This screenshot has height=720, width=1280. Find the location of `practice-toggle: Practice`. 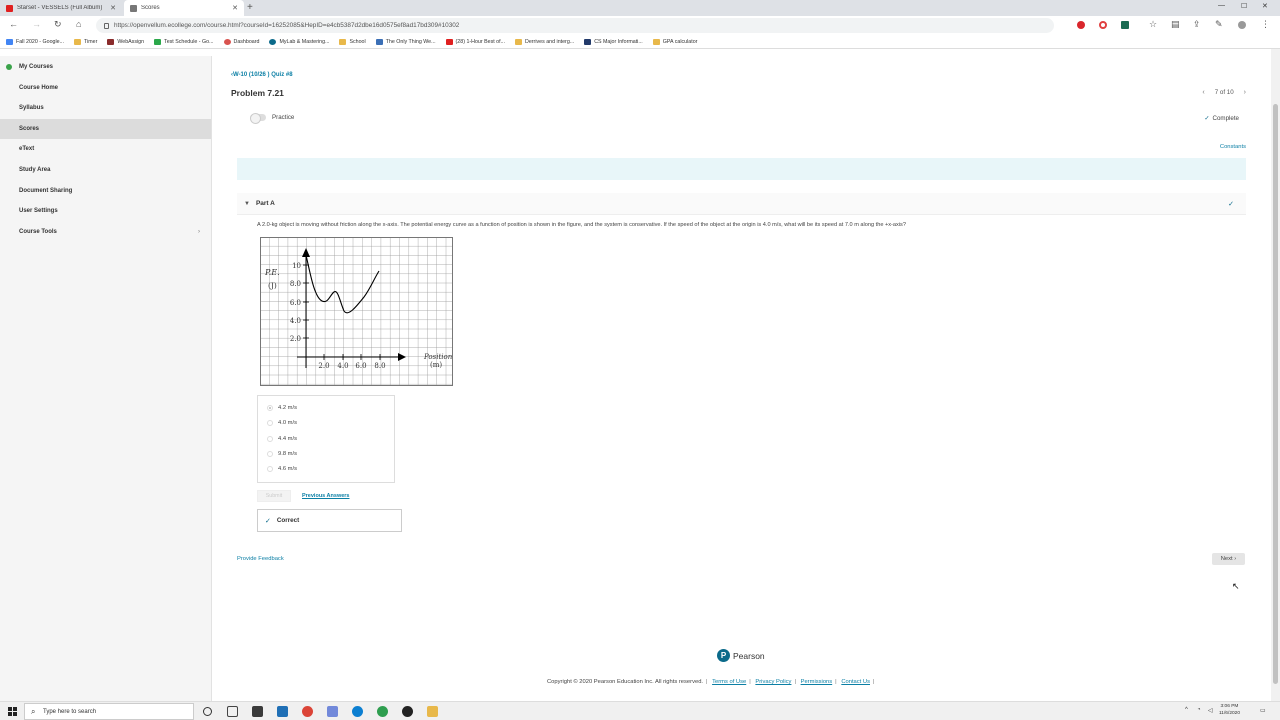

practice-toggle: Practice is located at coordinates (272, 118).